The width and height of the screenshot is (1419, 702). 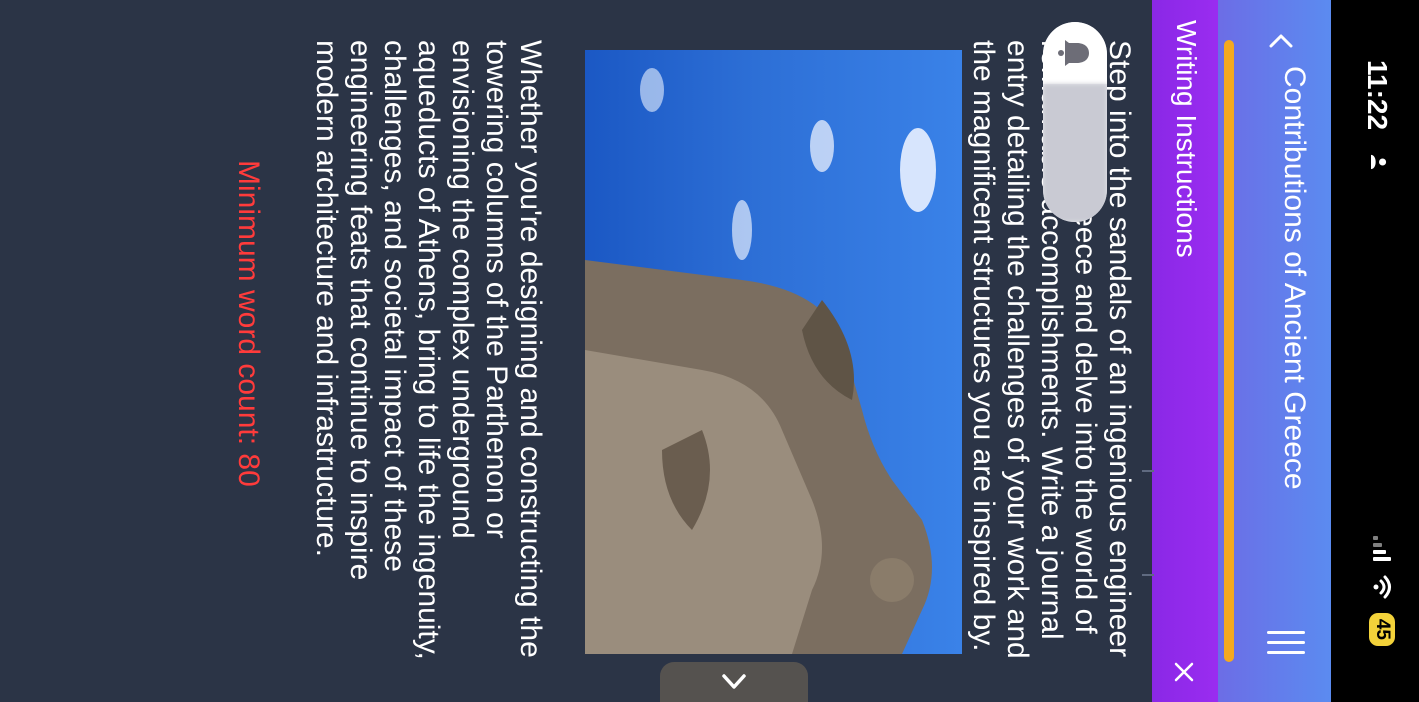 I want to click on close-icon, so click(x=1184, y=672).